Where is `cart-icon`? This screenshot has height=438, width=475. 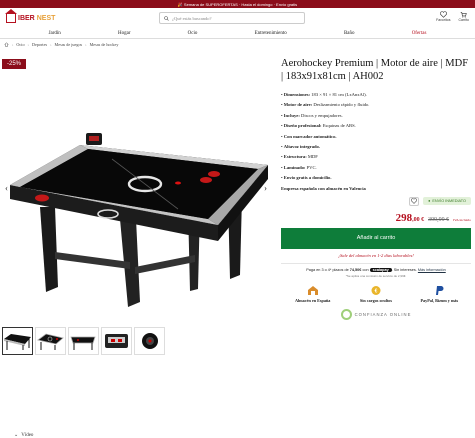
cart-icon is located at coordinates (463, 15).